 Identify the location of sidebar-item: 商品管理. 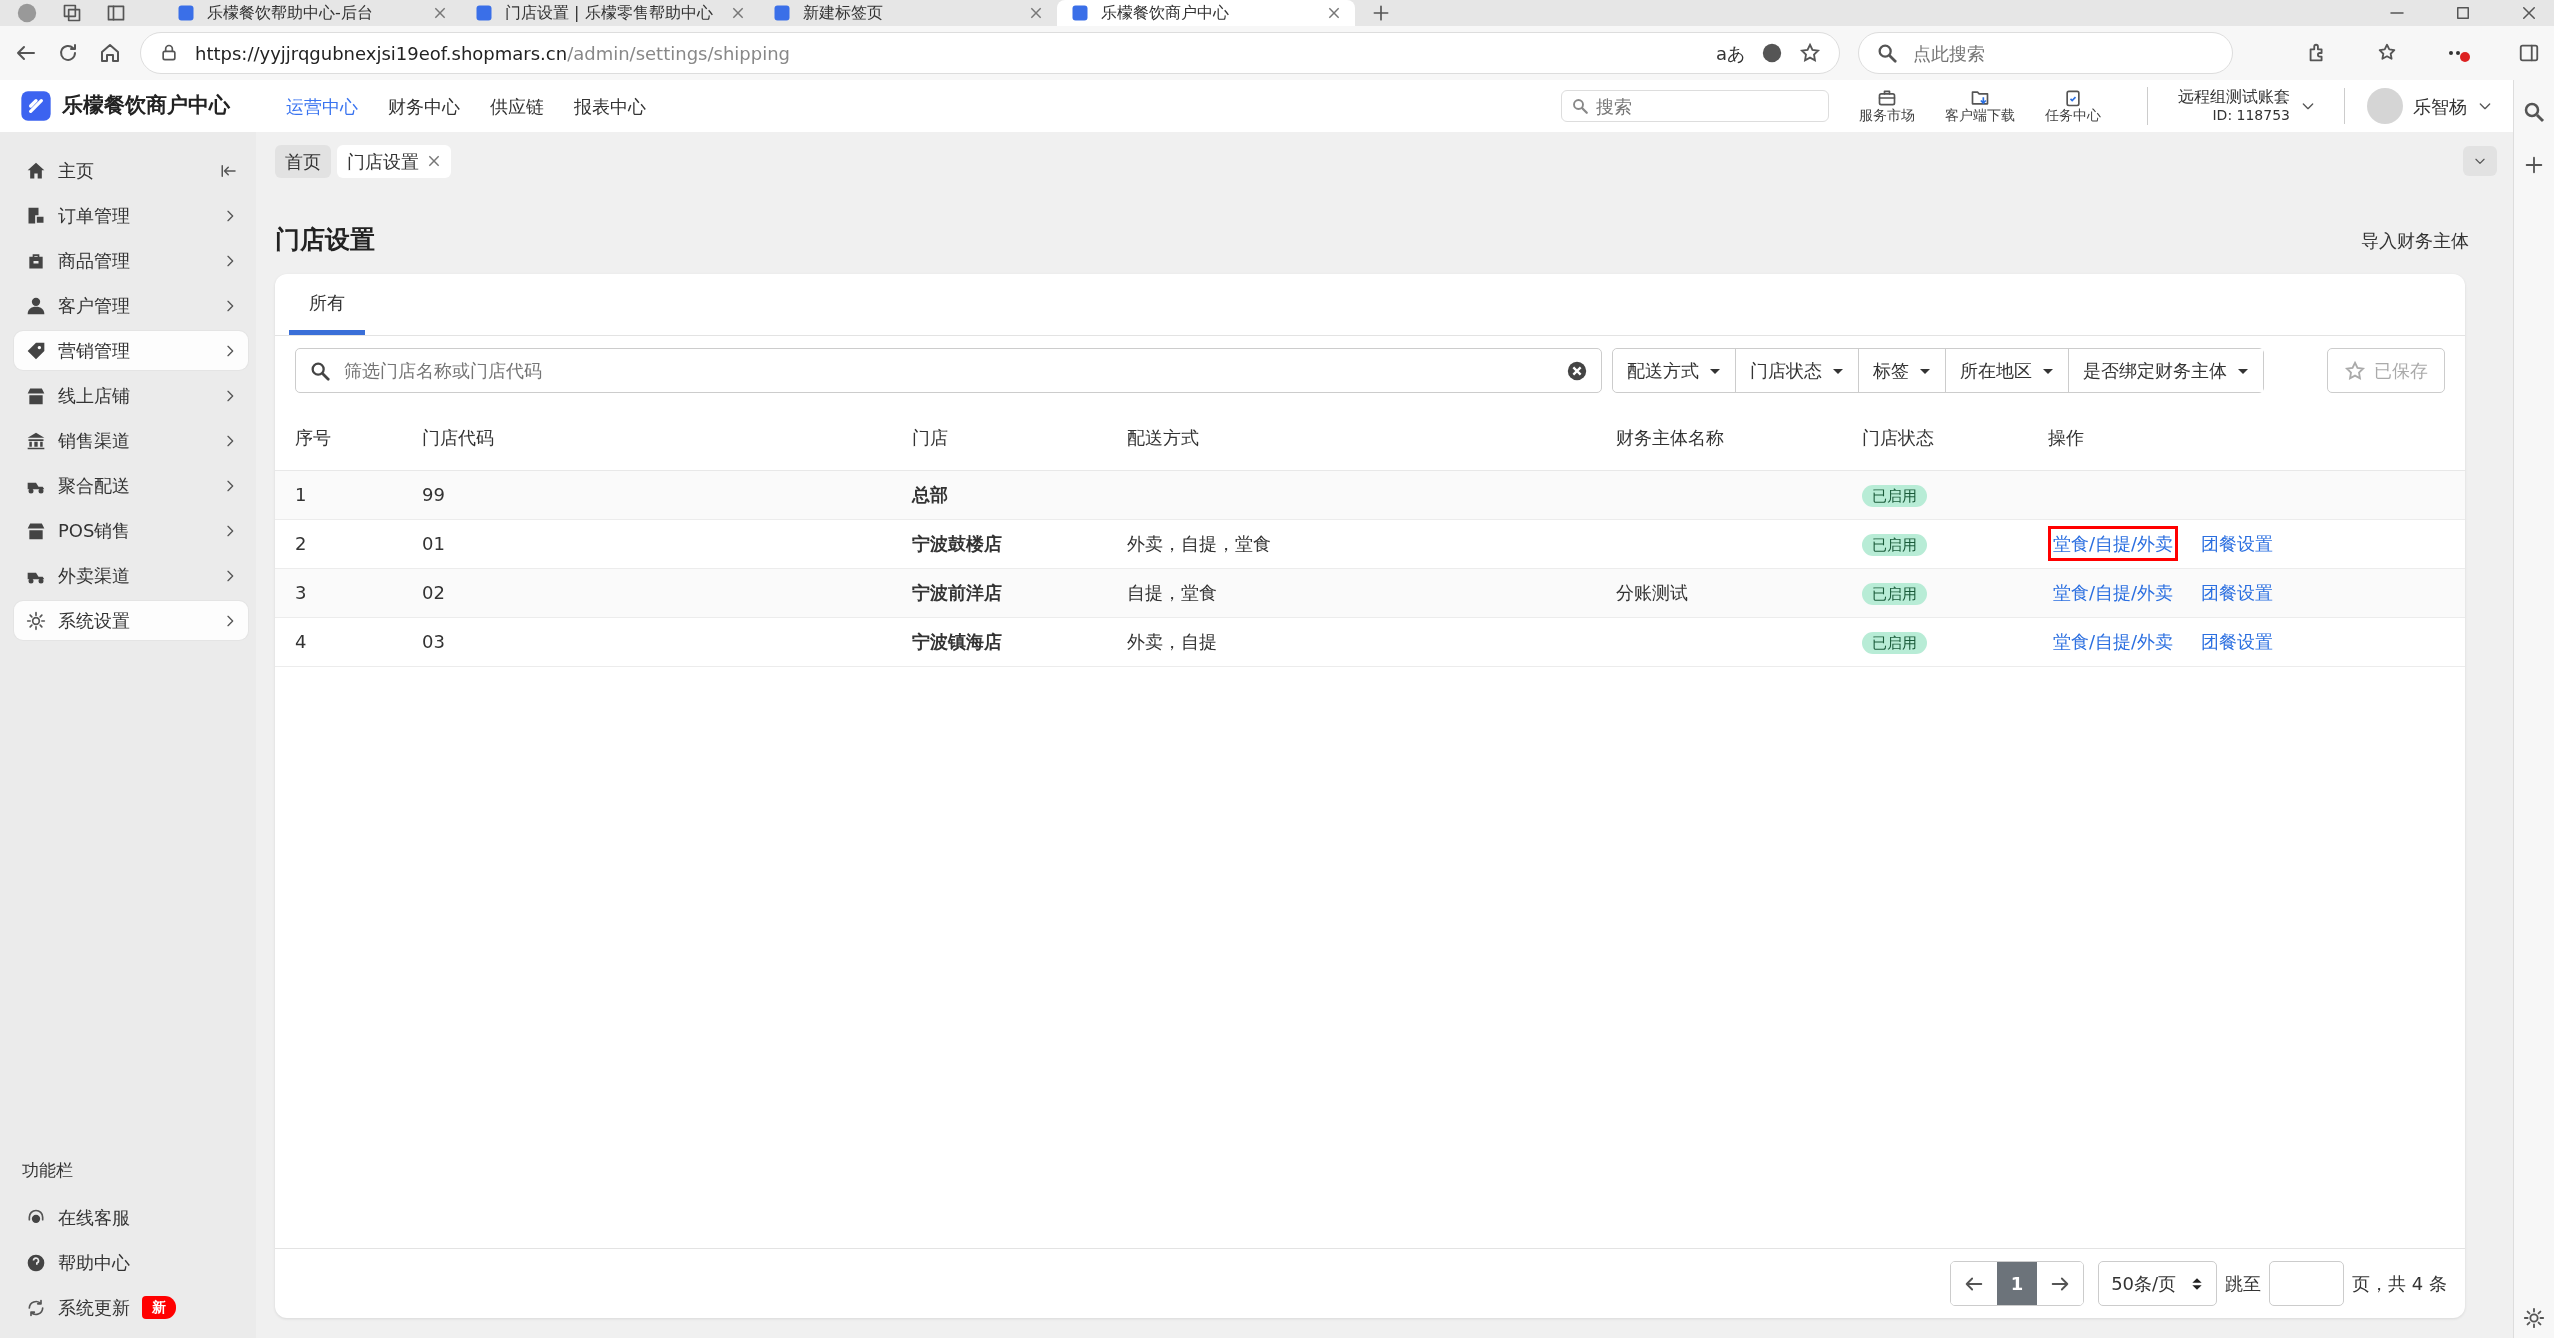
(131, 260).